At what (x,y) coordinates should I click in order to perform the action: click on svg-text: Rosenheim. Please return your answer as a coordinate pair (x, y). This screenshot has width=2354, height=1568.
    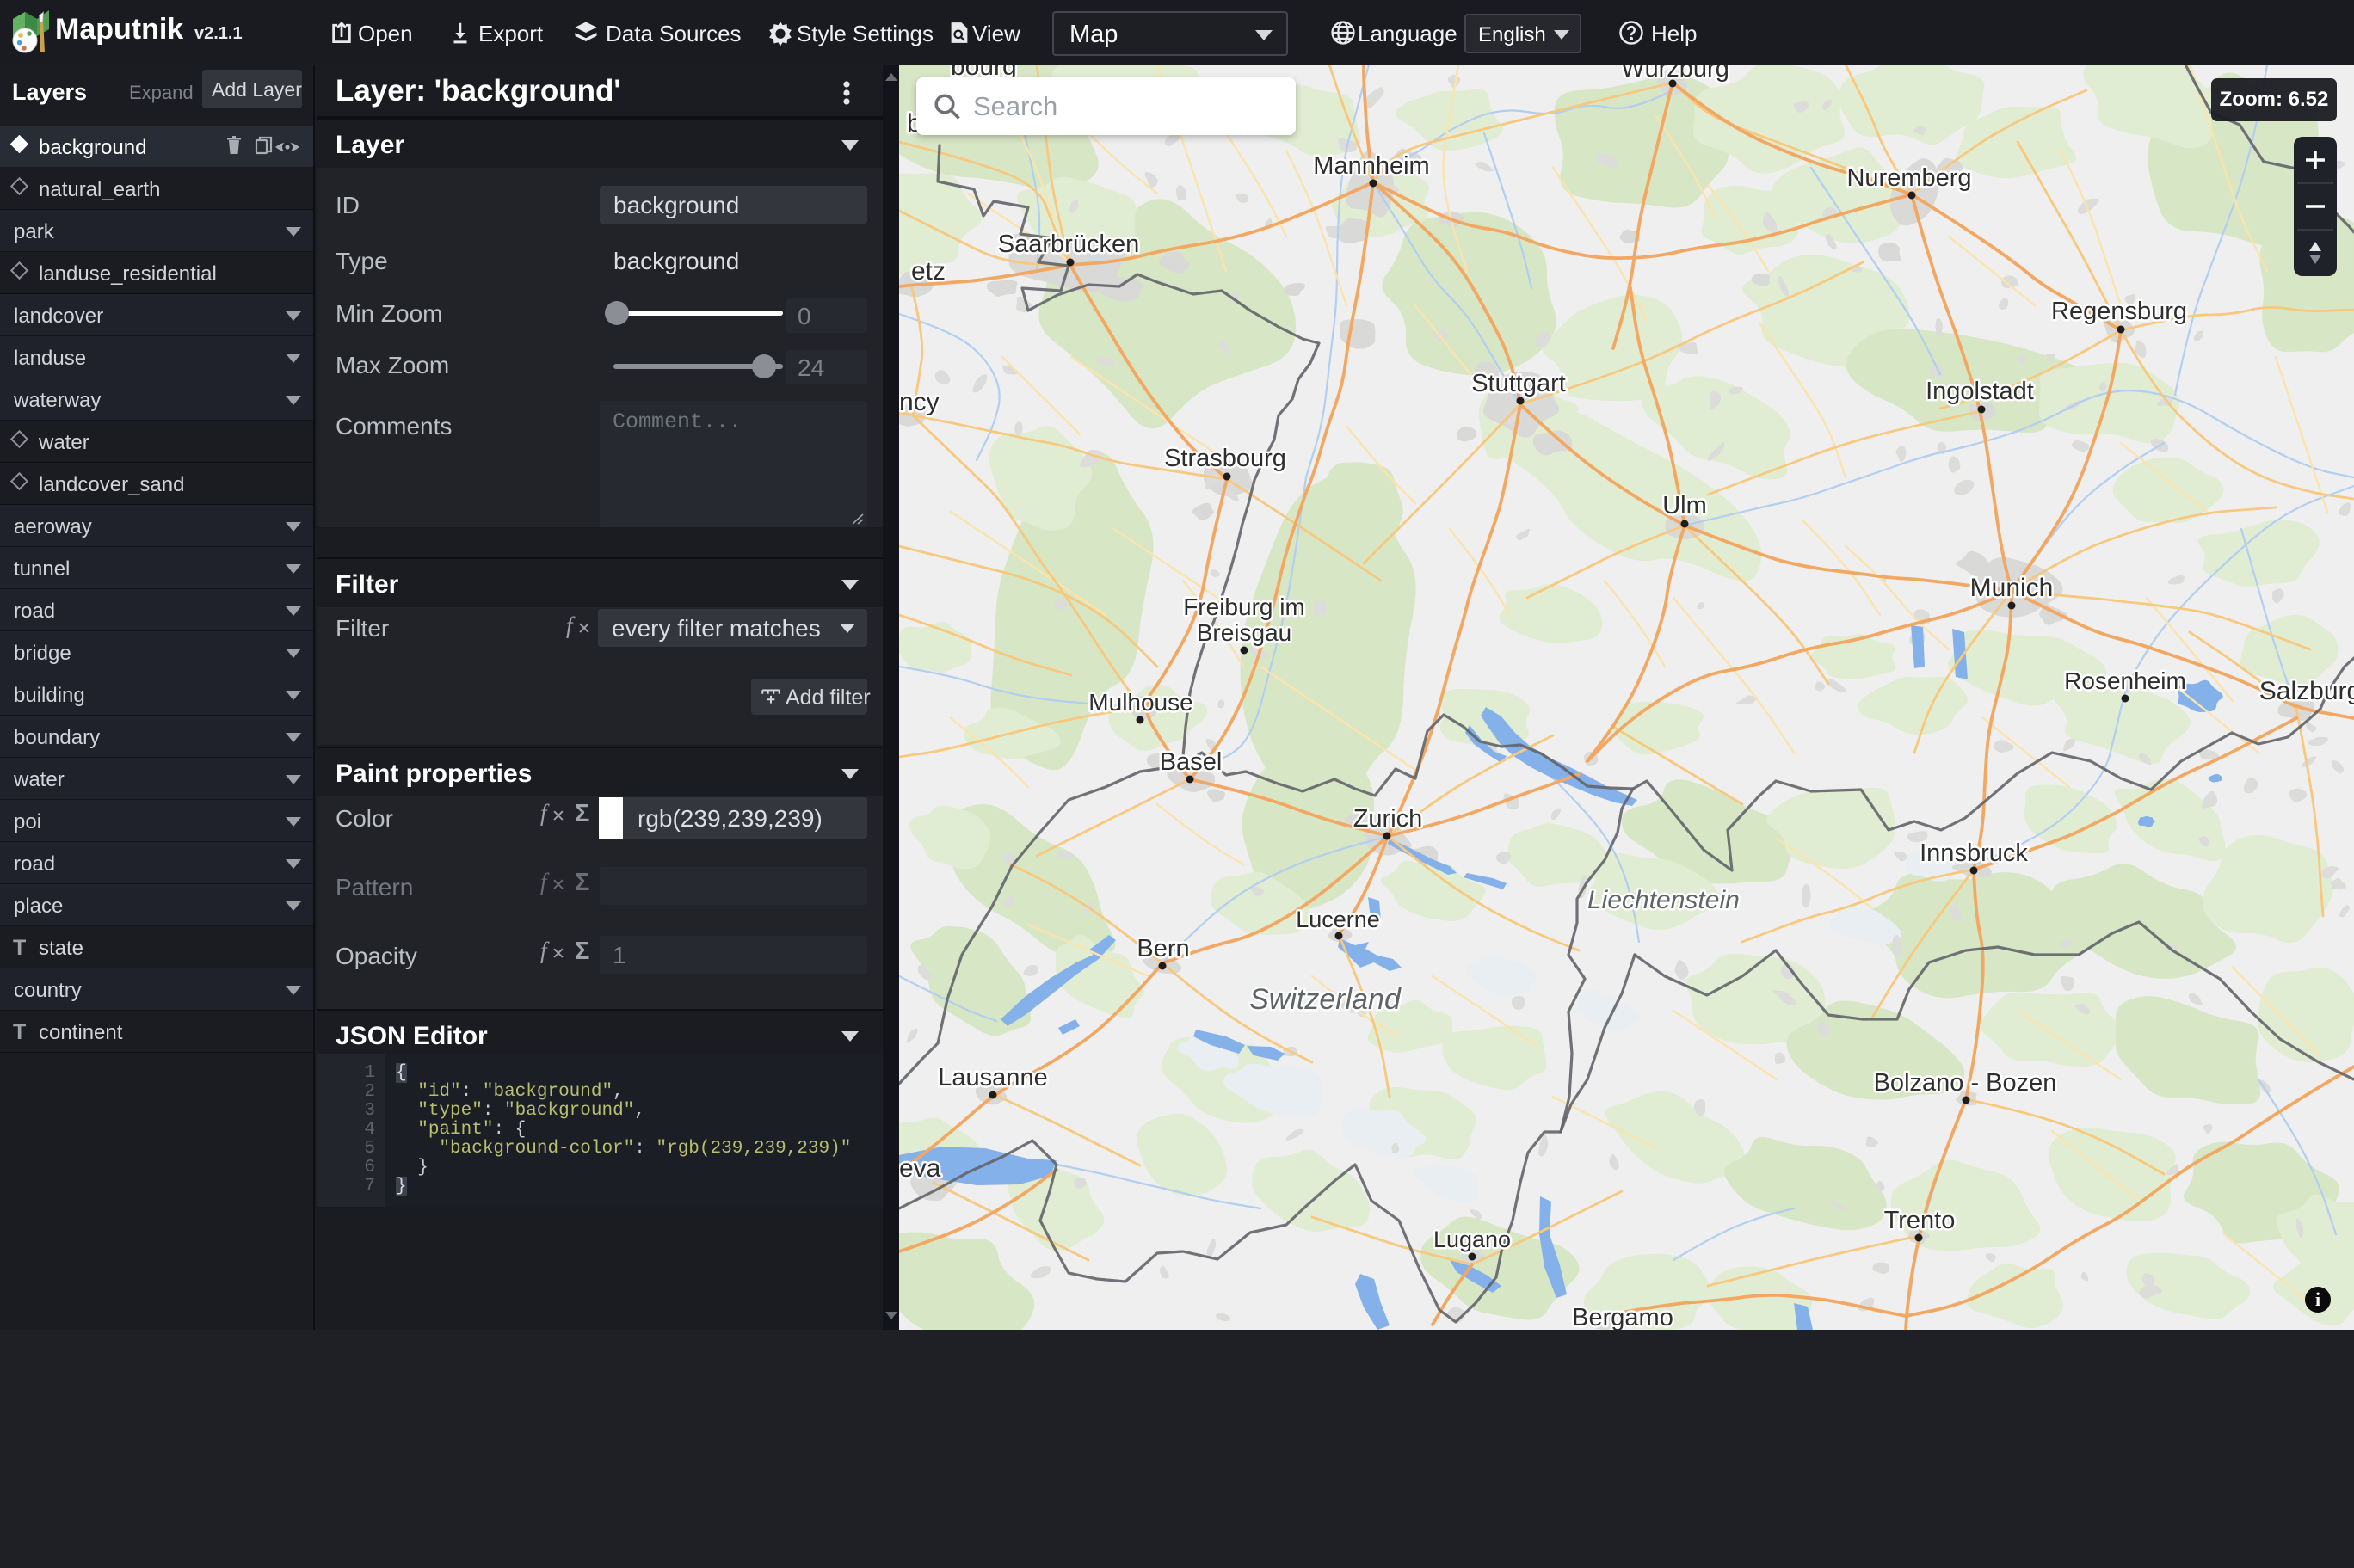
    Looking at the image, I should click on (2125, 680).